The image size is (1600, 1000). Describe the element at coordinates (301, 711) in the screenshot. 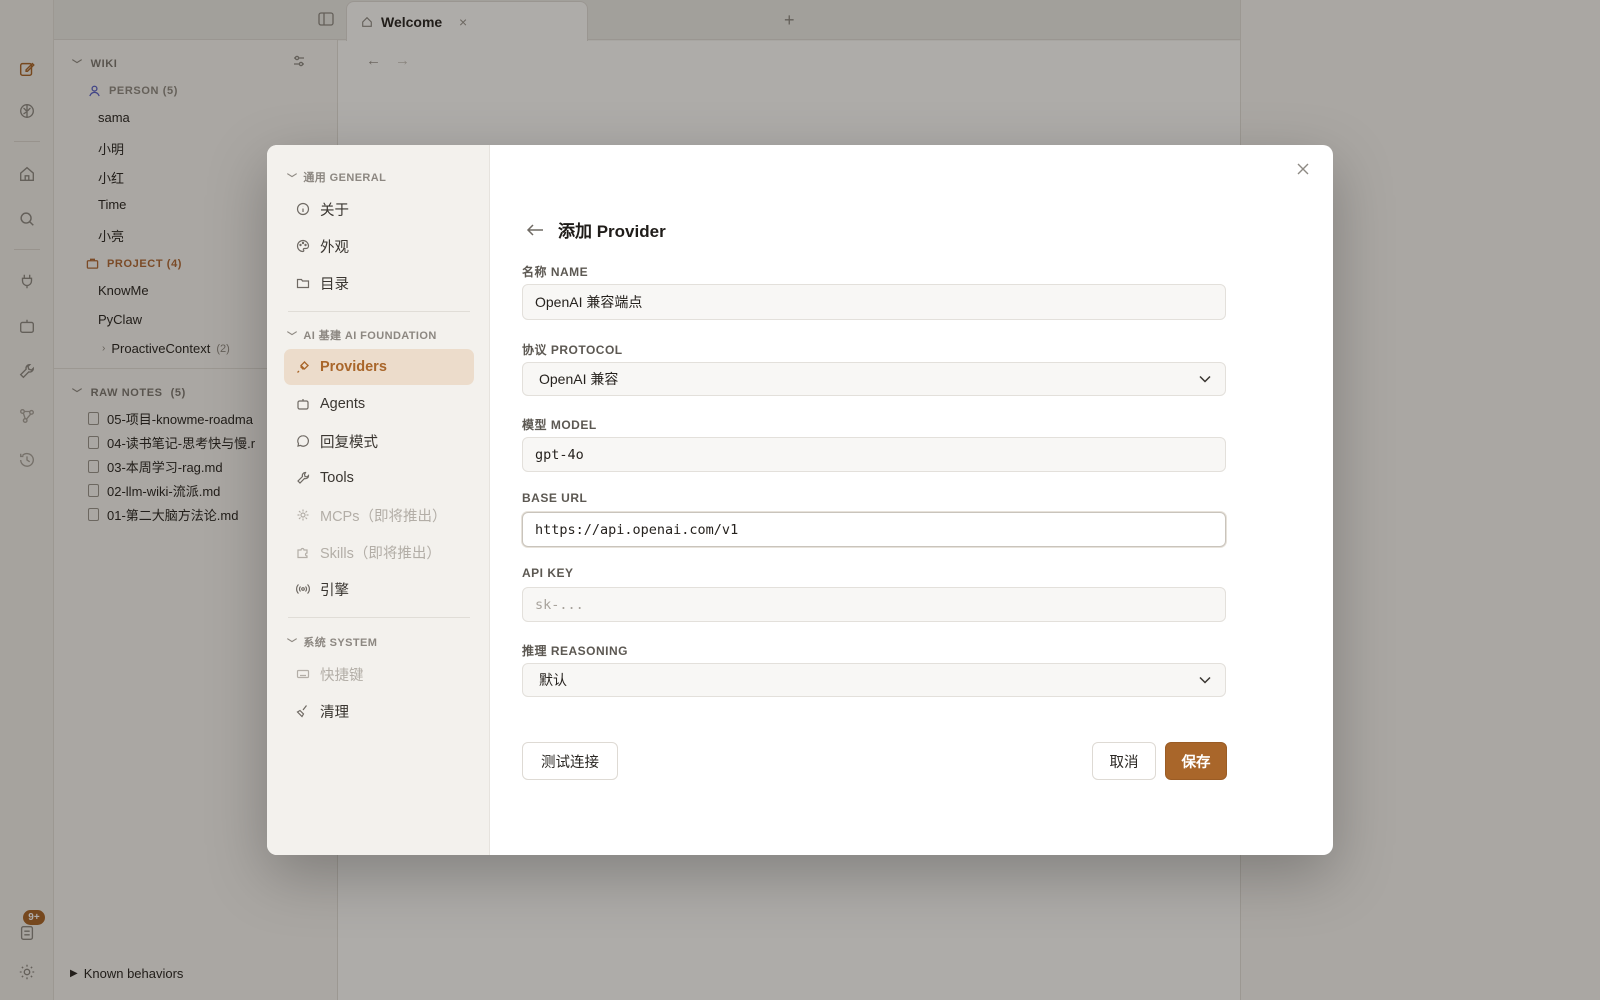

I see `broom-icon` at that location.